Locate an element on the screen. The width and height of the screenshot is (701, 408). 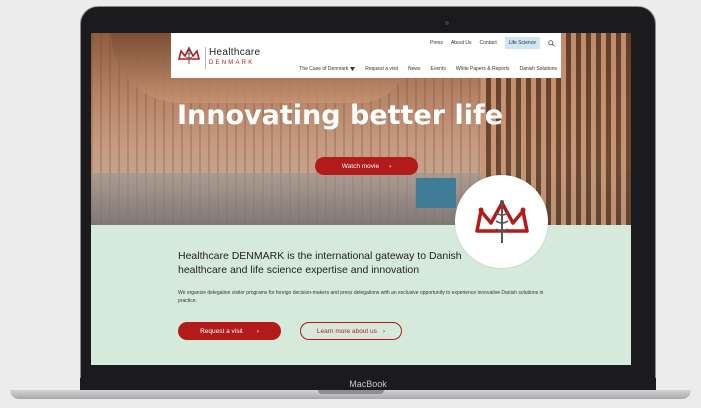
logo-text-healthcare: Healthcare is located at coordinates (234, 52).